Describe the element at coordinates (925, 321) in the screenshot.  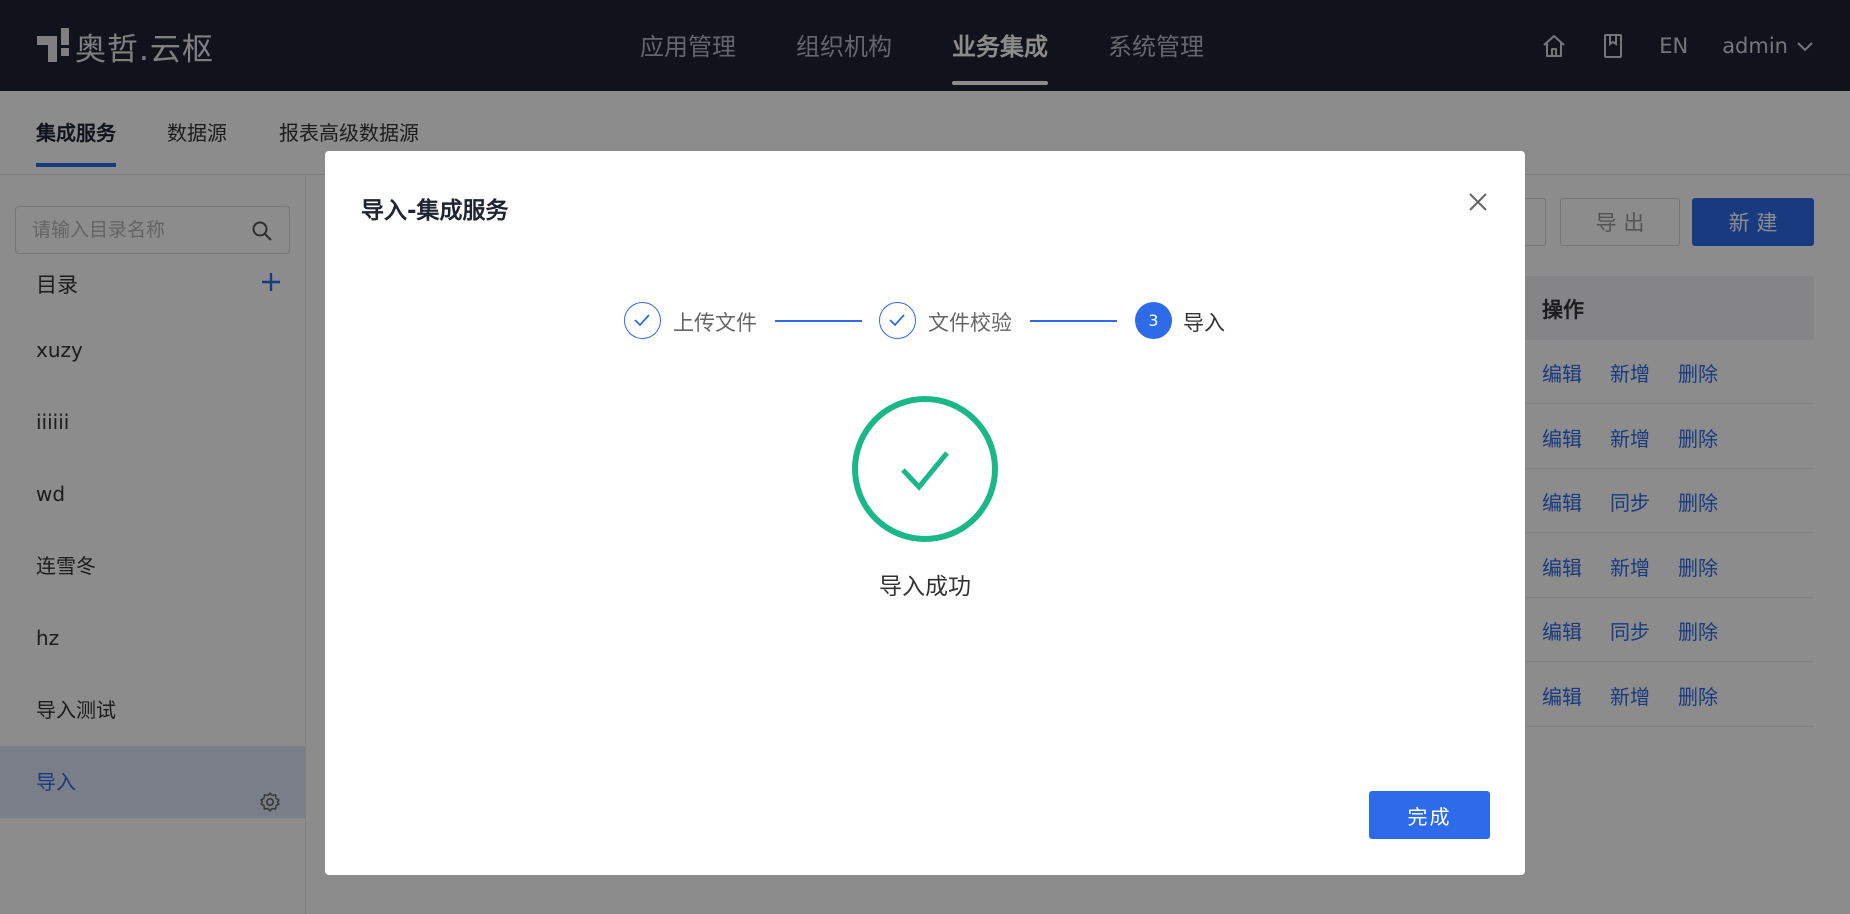
I see `steps: 上传文件 文件校验 3 导入` at that location.